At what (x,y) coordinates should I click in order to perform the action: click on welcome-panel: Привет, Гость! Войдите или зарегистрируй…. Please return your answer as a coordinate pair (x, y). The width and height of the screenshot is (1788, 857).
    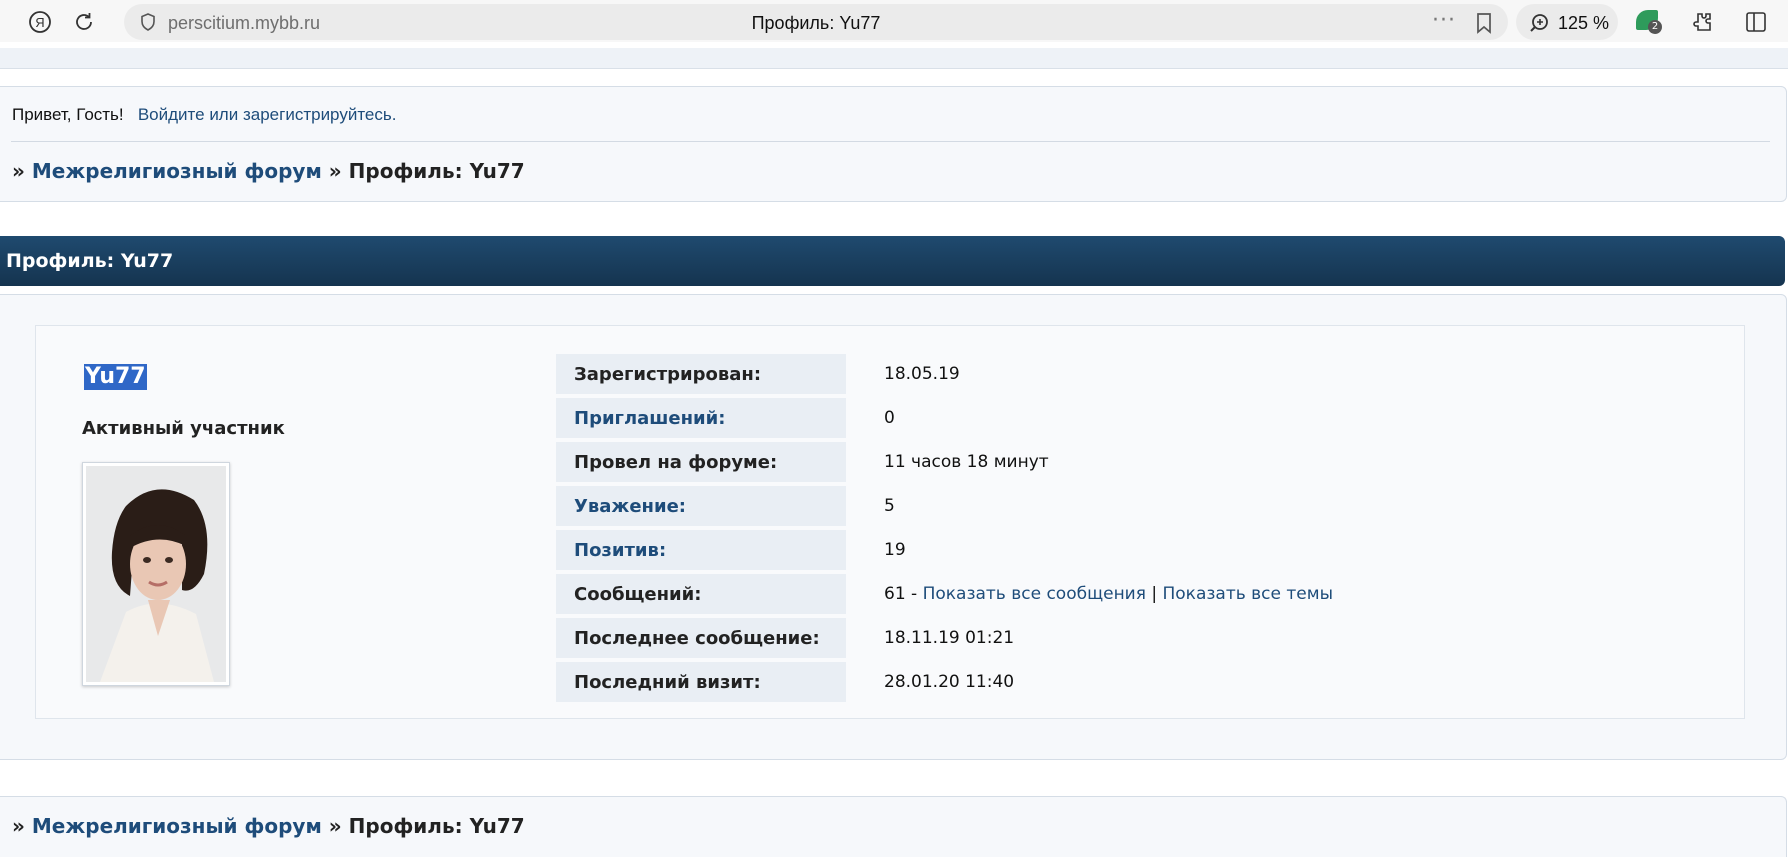
    Looking at the image, I should click on (893, 144).